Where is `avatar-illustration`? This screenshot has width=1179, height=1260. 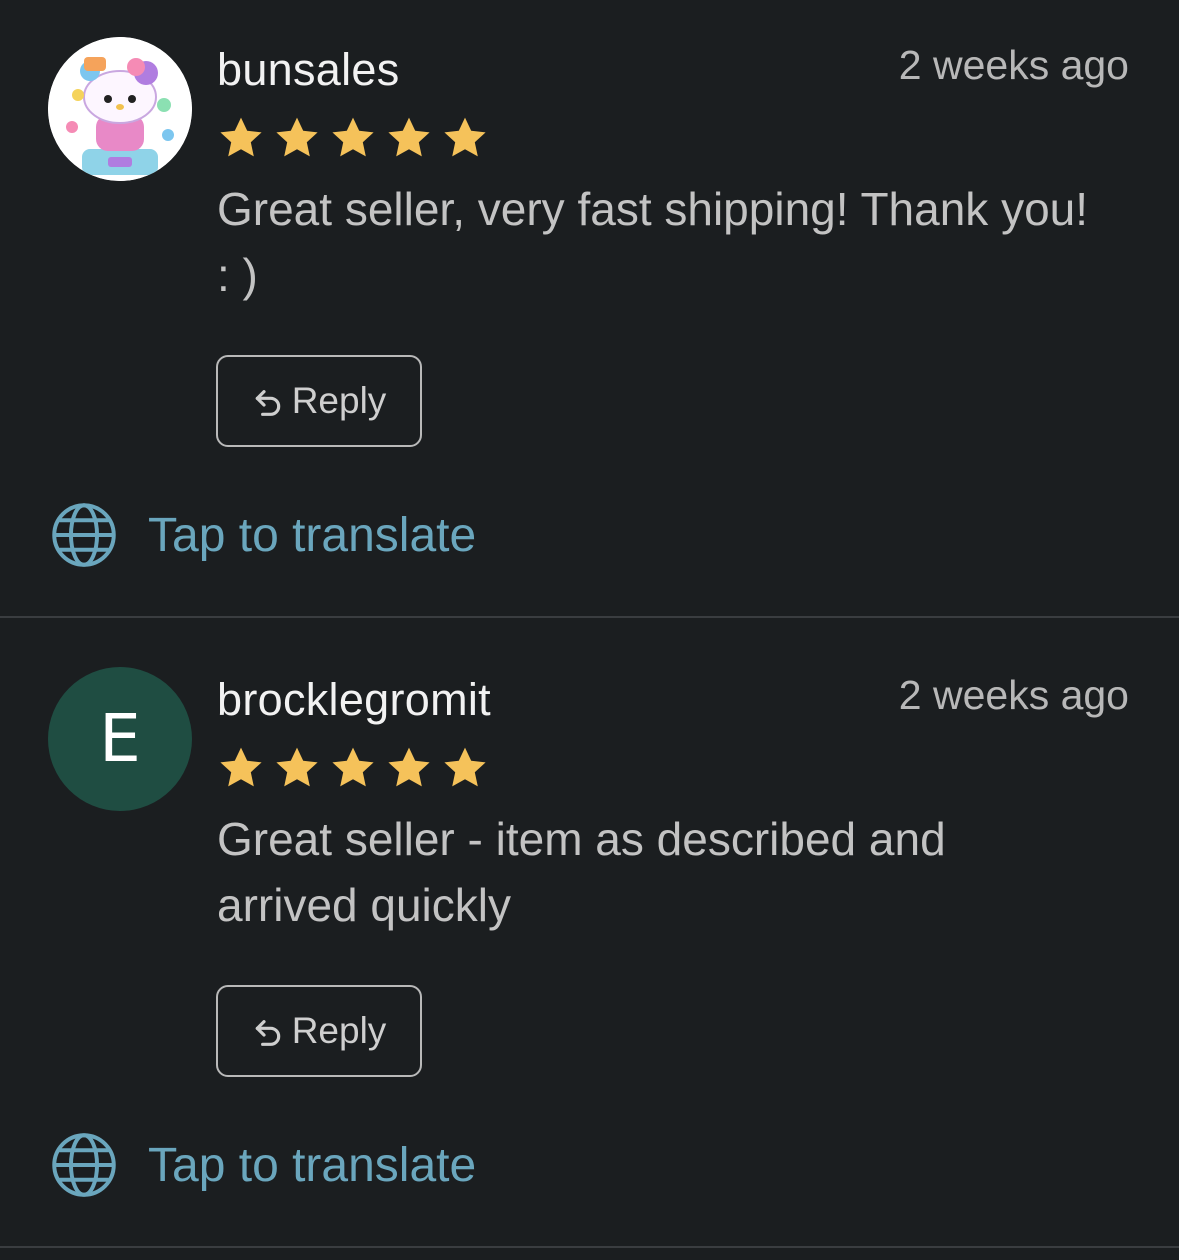
avatar-illustration is located at coordinates (120, 109).